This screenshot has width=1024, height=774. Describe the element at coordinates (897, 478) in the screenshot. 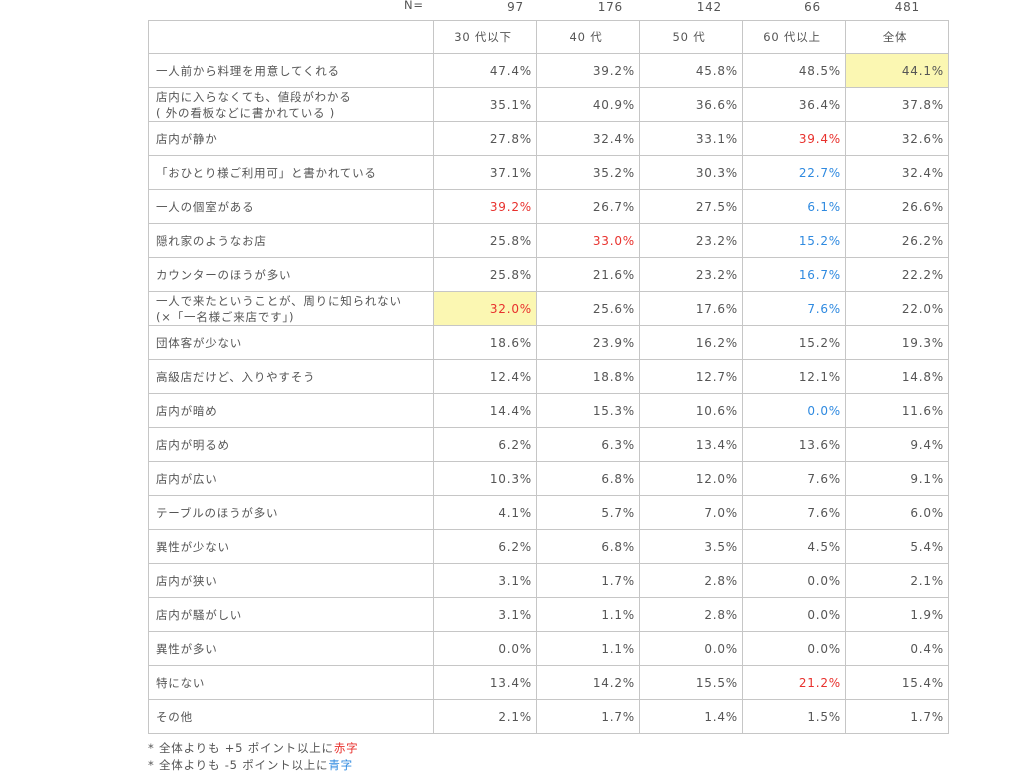

I see `value-cell: 9.1%` at that location.